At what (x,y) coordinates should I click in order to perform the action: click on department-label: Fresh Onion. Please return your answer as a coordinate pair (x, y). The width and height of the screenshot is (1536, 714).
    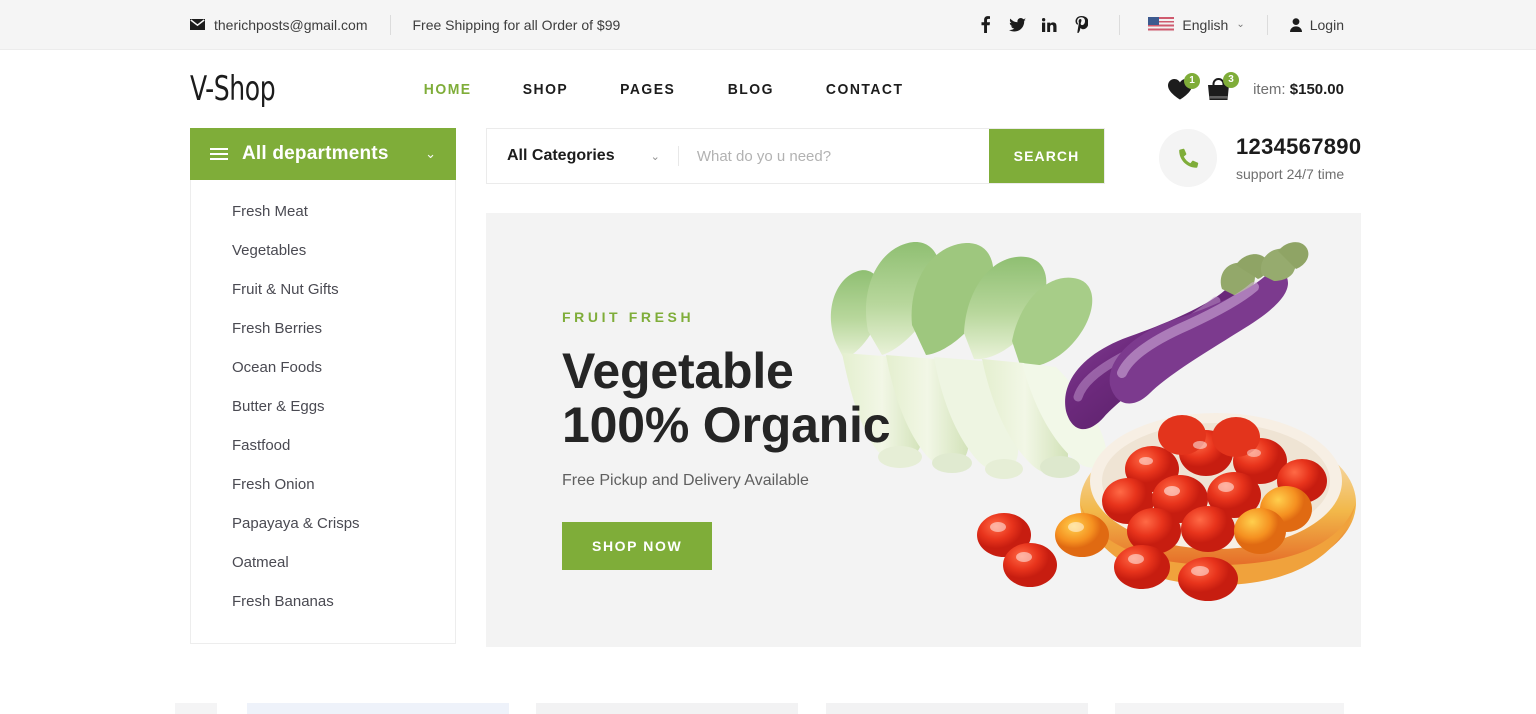
    Looking at the image, I should click on (273, 484).